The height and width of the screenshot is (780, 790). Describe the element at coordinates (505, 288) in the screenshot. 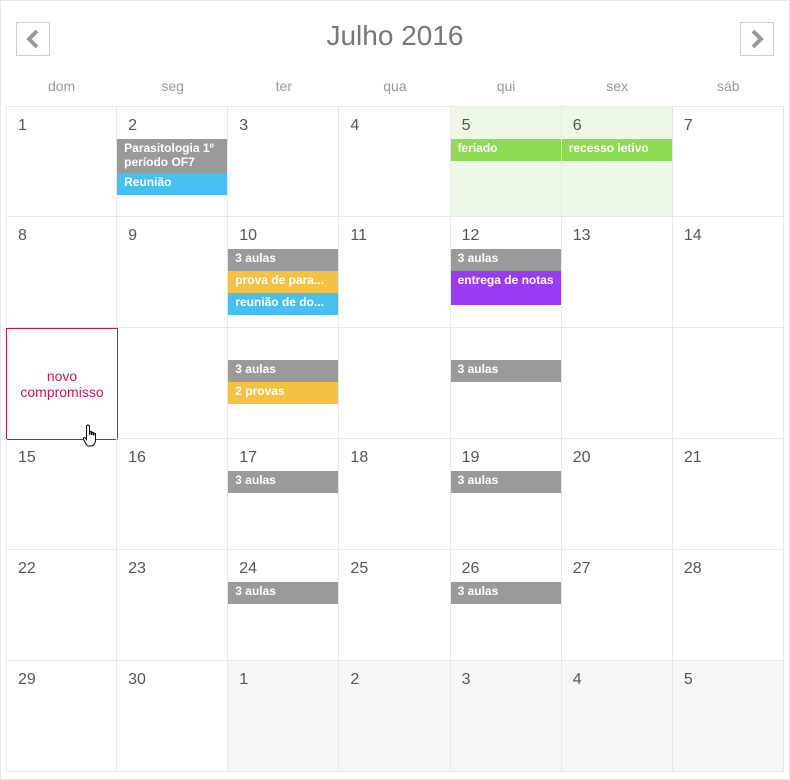

I see `calendar-event: entrega de notas` at that location.